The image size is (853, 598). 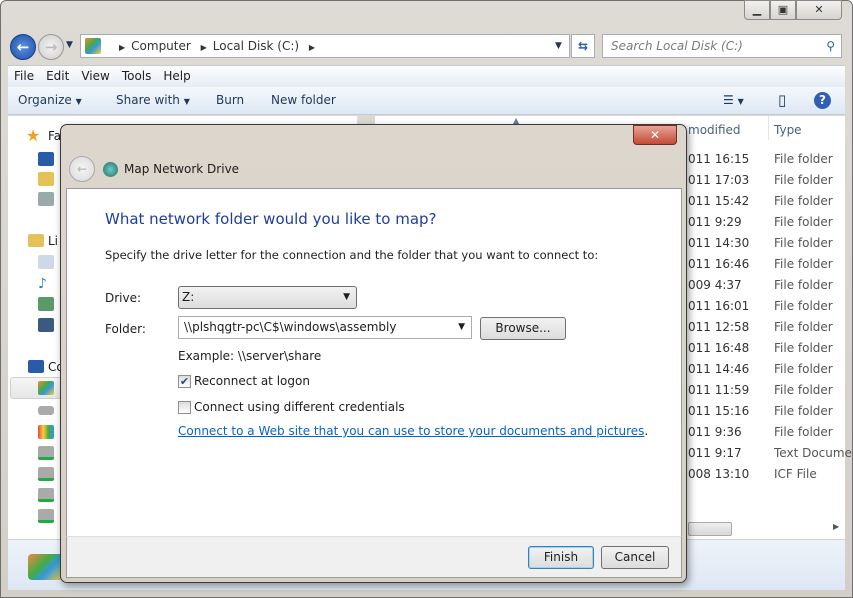 I want to click on close-window-button: ✕, so click(x=819, y=10).